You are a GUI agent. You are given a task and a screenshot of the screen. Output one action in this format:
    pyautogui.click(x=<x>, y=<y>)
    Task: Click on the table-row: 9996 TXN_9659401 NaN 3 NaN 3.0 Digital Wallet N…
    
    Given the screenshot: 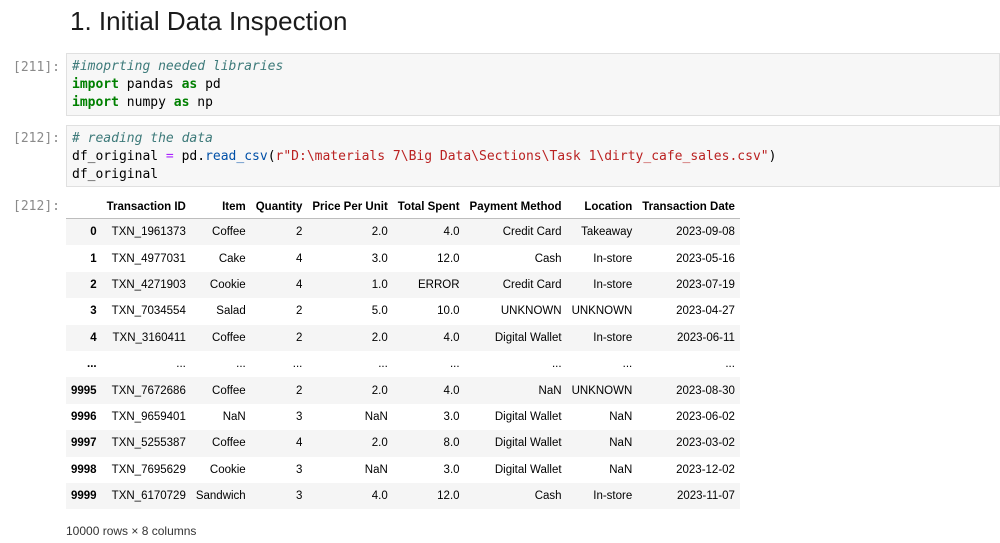 What is the action you would take?
    pyautogui.click(x=403, y=417)
    